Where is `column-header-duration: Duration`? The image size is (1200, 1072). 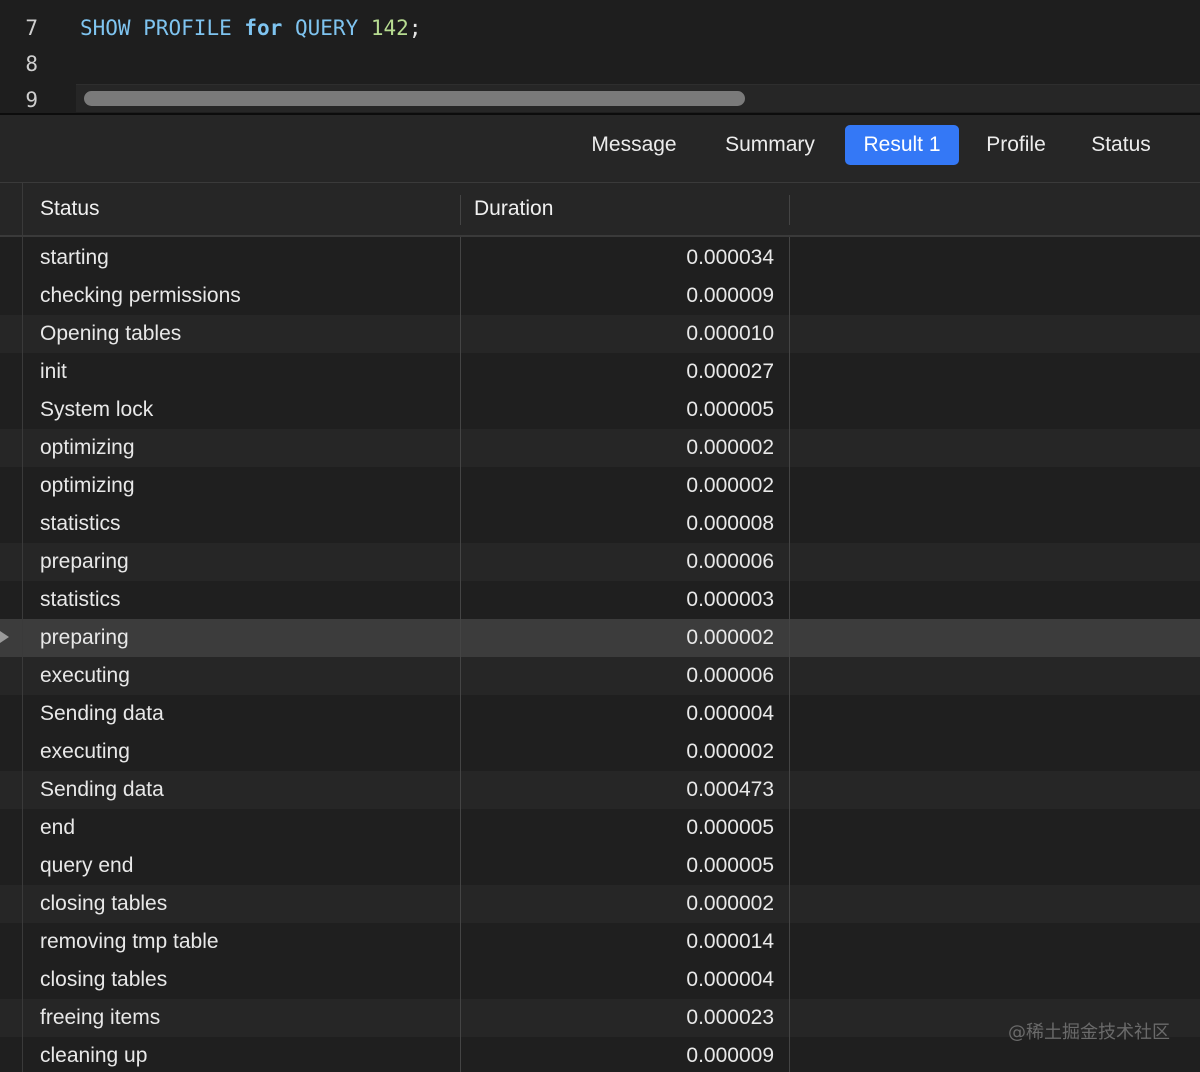 column-header-duration: Duration is located at coordinates (513, 209).